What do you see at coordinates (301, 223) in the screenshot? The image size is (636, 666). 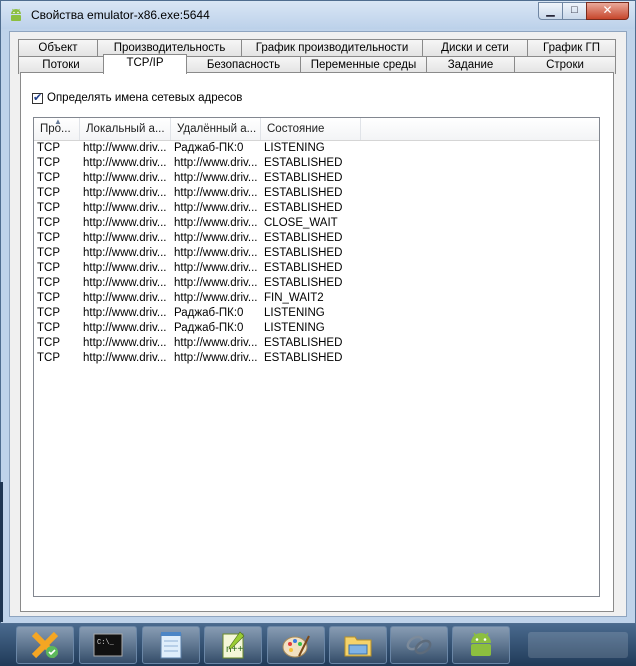 I see `cell-state: CLOSE_WAIT` at bounding box center [301, 223].